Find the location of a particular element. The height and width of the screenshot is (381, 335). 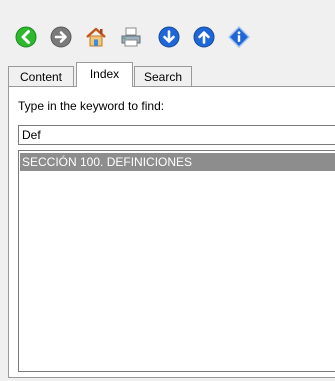

arrow-up-circle-icon is located at coordinates (204, 37).